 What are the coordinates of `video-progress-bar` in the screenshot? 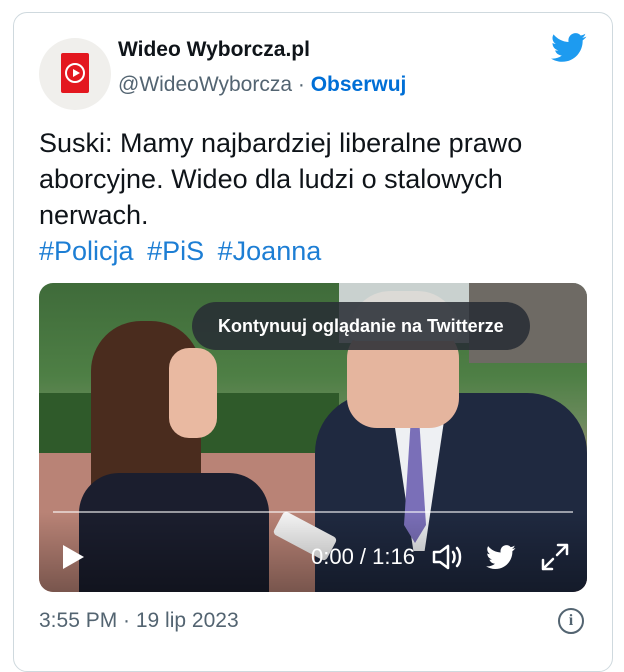 It's located at (313, 512).